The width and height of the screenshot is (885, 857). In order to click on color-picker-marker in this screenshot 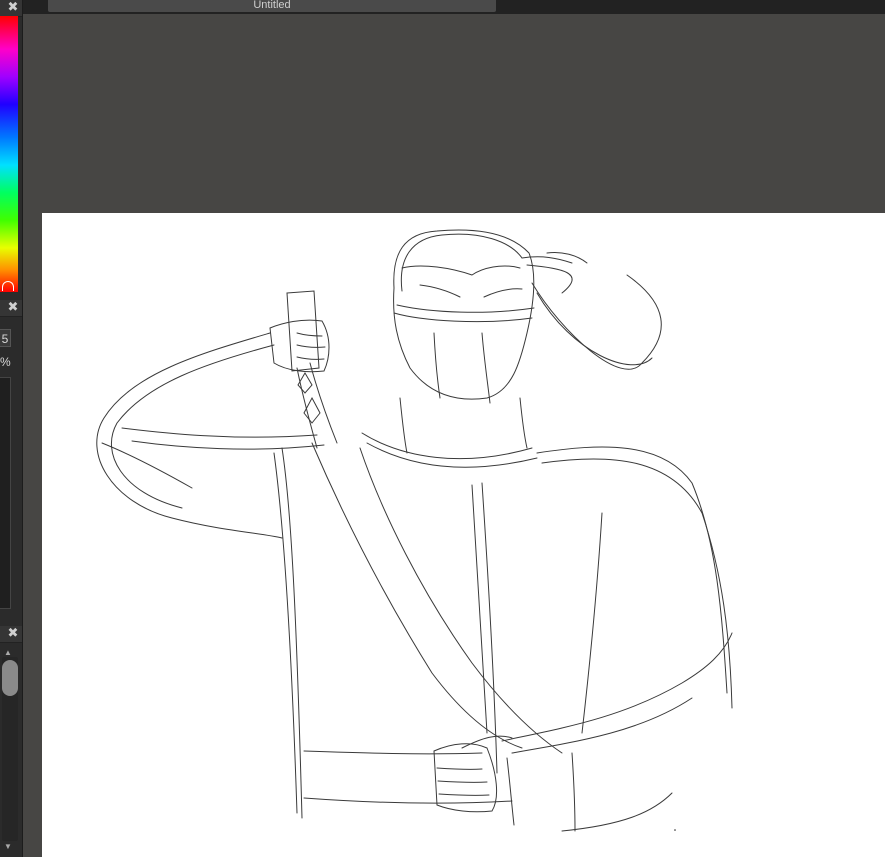, I will do `click(8, 286)`.